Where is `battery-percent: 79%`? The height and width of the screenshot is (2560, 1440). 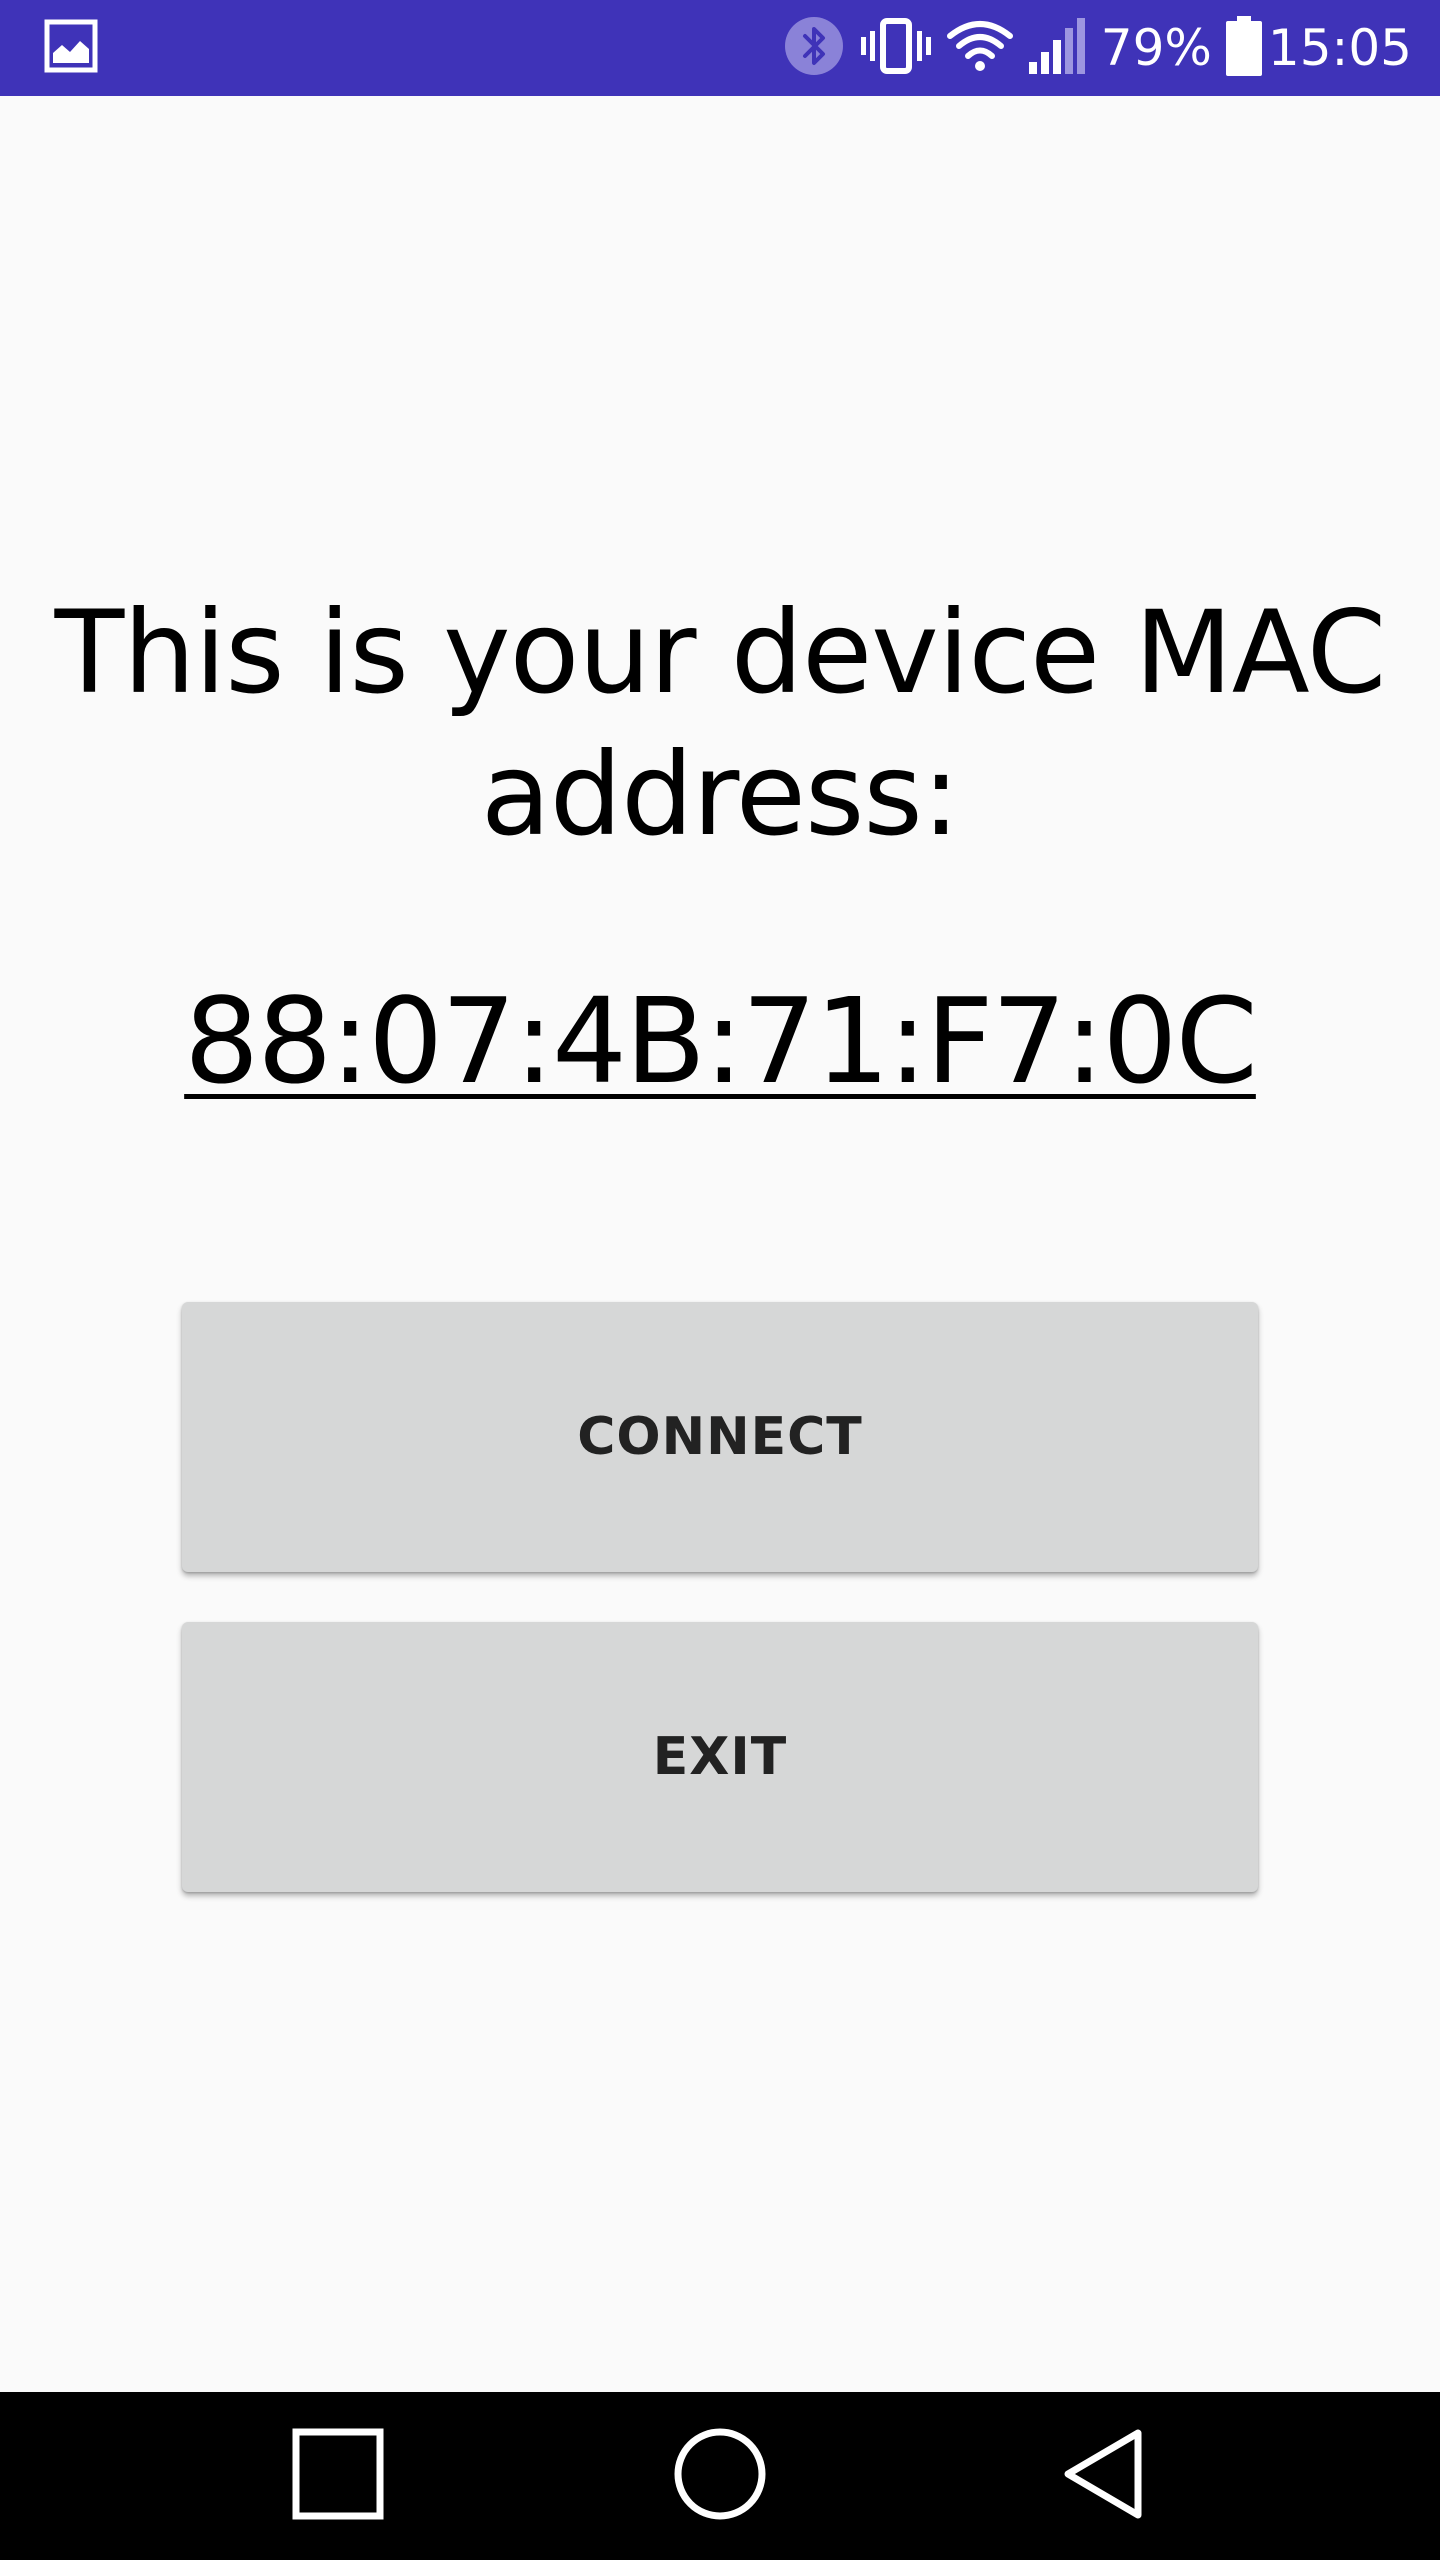
battery-percent: 79% is located at coordinates (1156, 48).